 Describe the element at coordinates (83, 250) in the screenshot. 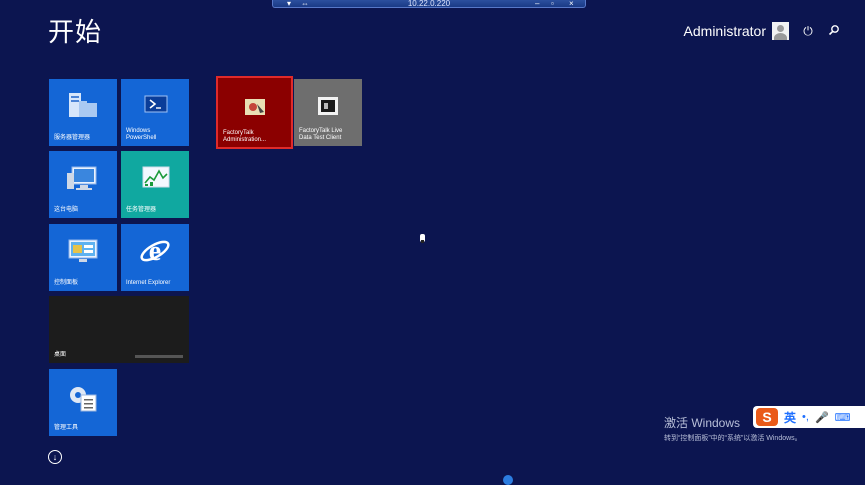

I see `control-panel-icon` at that location.